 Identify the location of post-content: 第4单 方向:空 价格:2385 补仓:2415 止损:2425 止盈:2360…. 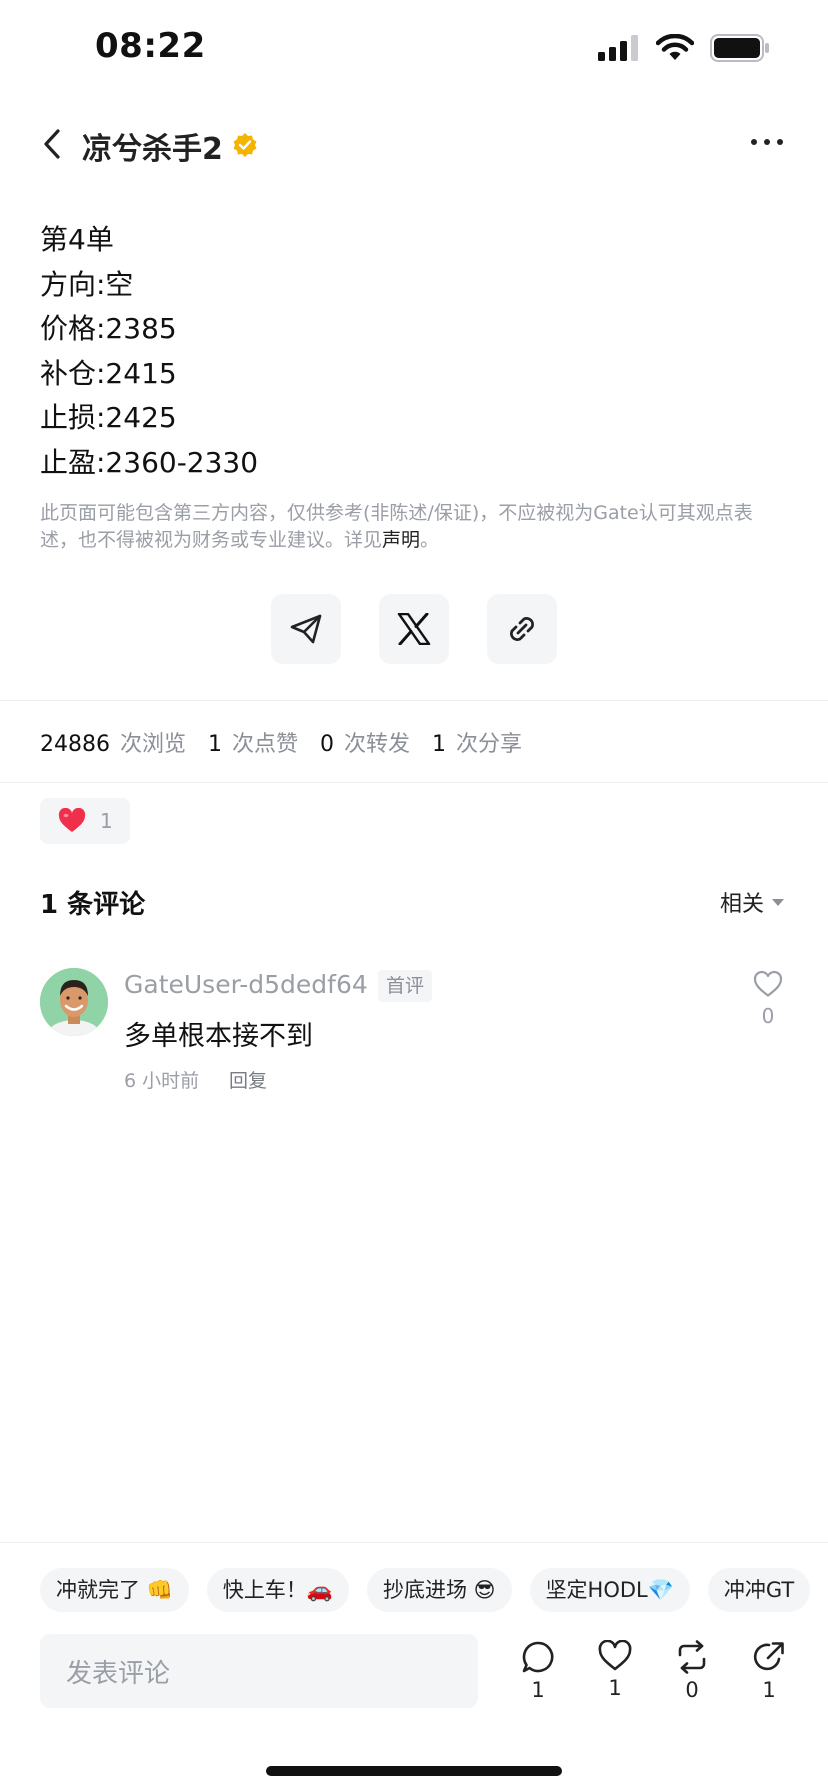
(420, 351).